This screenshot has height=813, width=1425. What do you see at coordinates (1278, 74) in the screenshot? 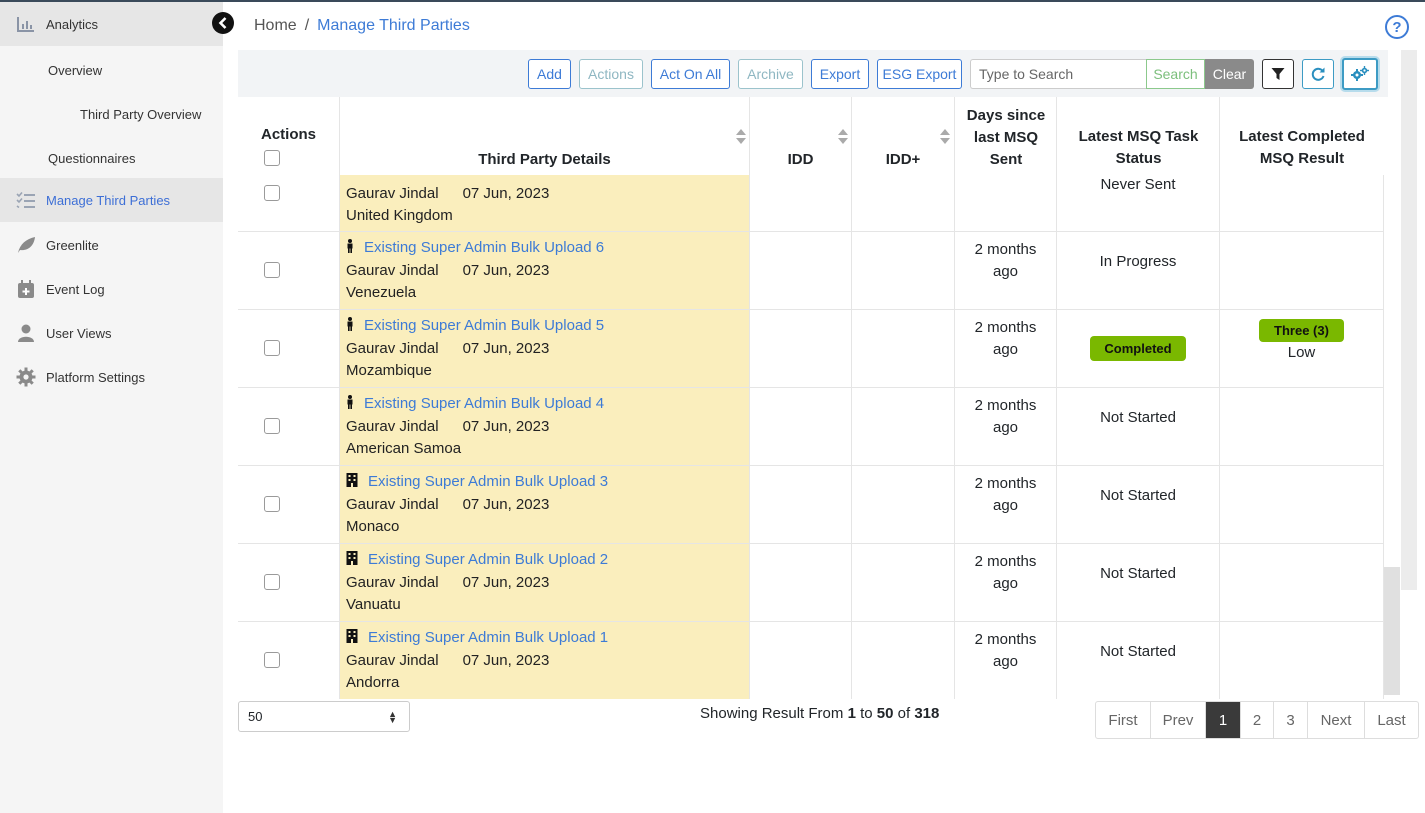
I see `filter-button` at bounding box center [1278, 74].